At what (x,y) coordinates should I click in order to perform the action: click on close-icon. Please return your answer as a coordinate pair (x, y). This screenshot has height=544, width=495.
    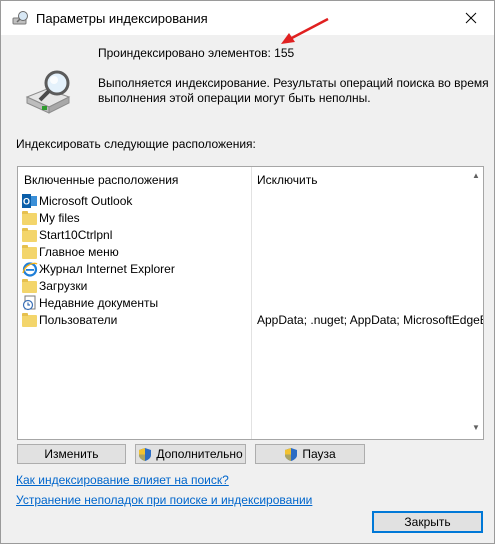
    Looking at the image, I should click on (471, 18).